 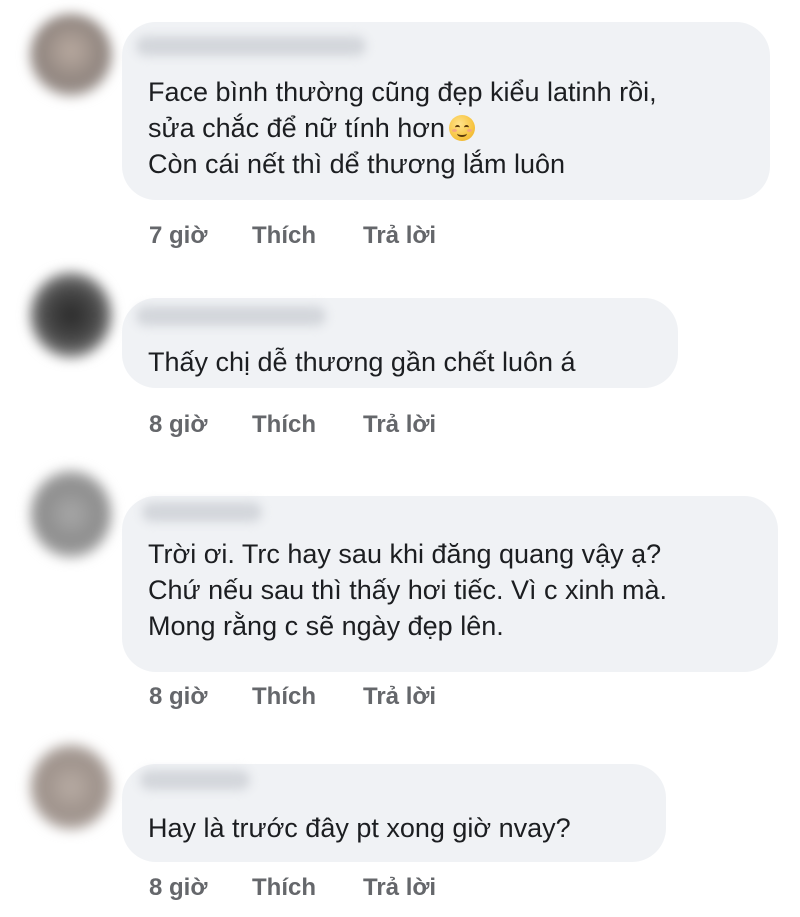 What do you see at coordinates (362, 362) in the screenshot?
I see `comment-line: Thấy chị dễ thương gần chết luôn á` at bounding box center [362, 362].